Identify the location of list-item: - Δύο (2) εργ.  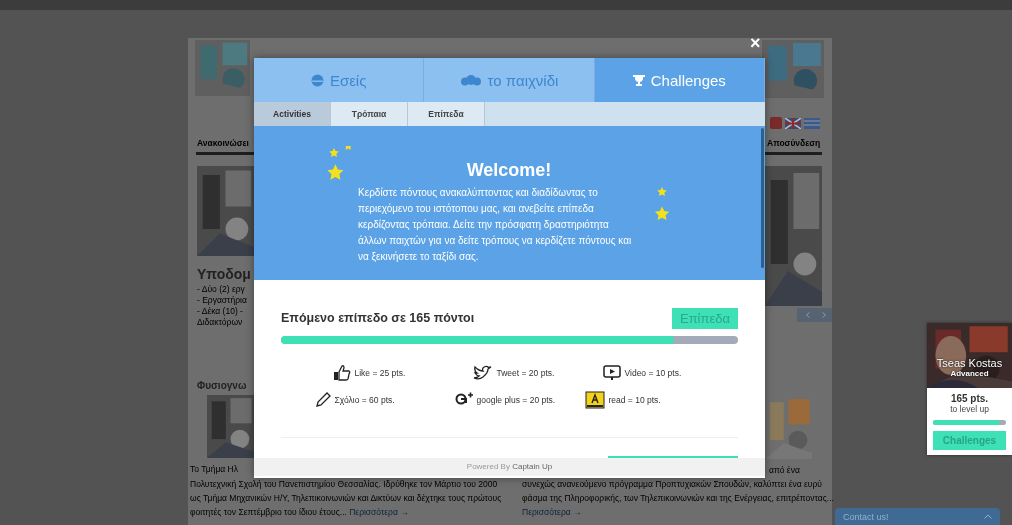
(221, 289).